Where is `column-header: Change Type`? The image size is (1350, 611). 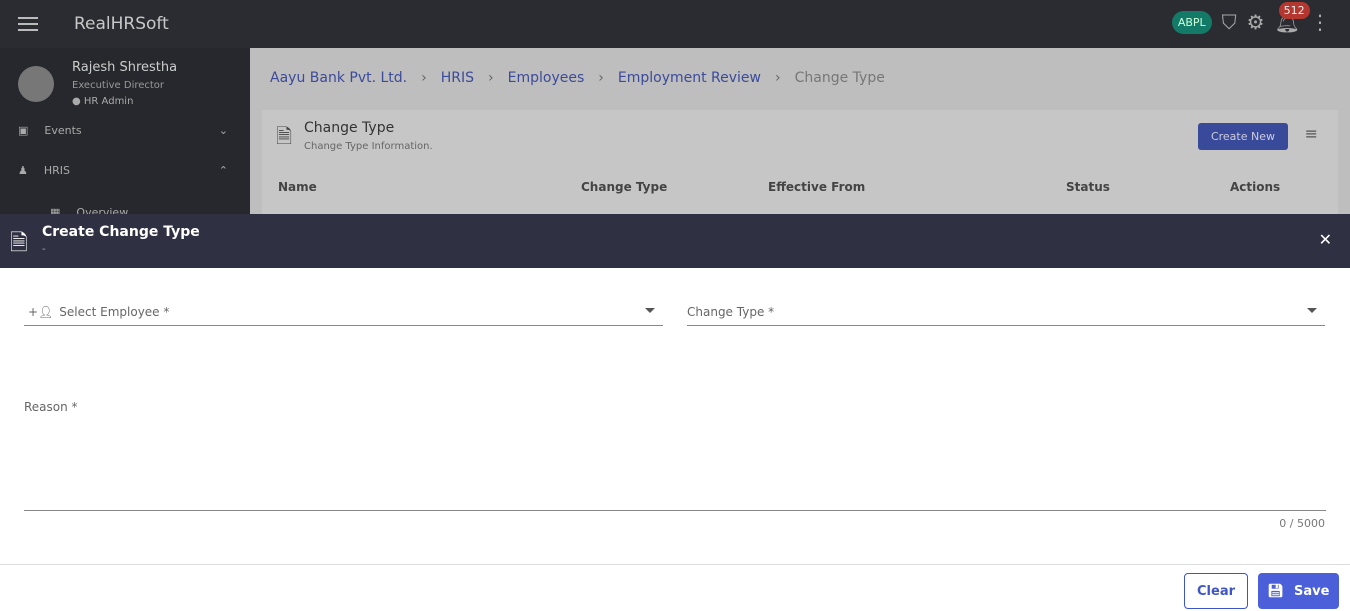 column-header: Change Type is located at coordinates (624, 187).